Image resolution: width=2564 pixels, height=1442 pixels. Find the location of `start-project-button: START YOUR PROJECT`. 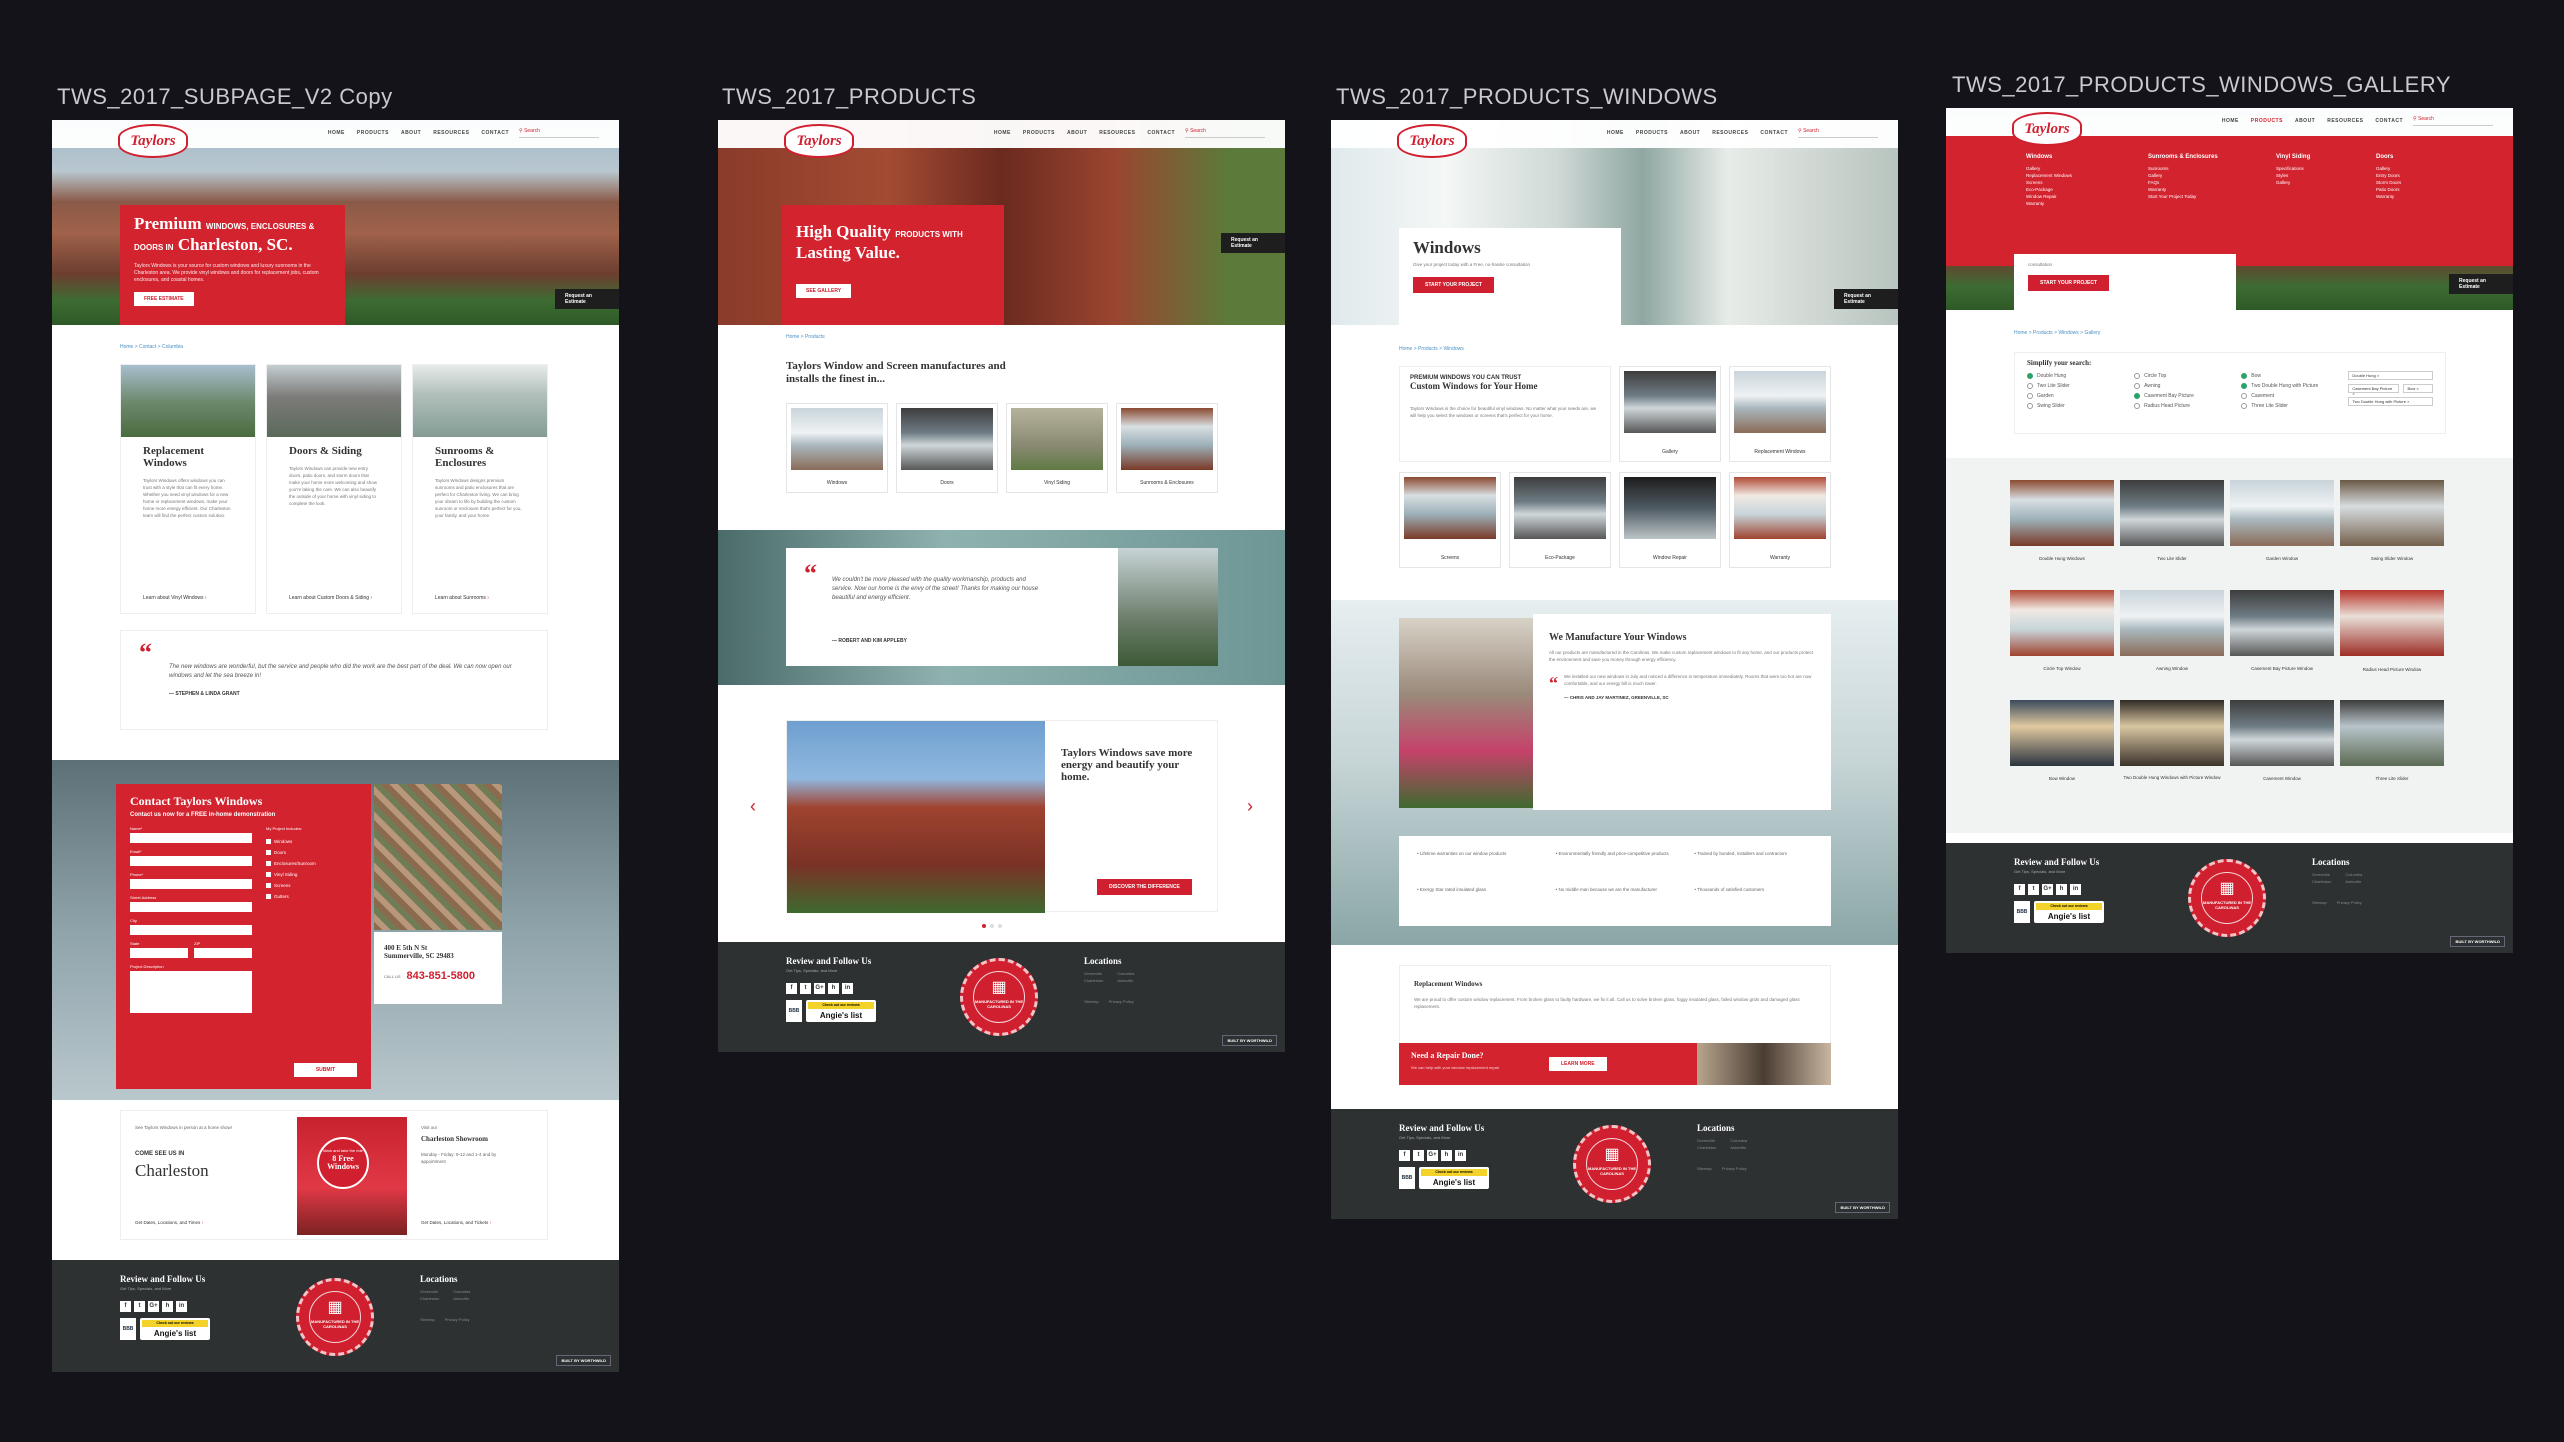

start-project-button: START YOUR PROJECT is located at coordinates (1454, 285).